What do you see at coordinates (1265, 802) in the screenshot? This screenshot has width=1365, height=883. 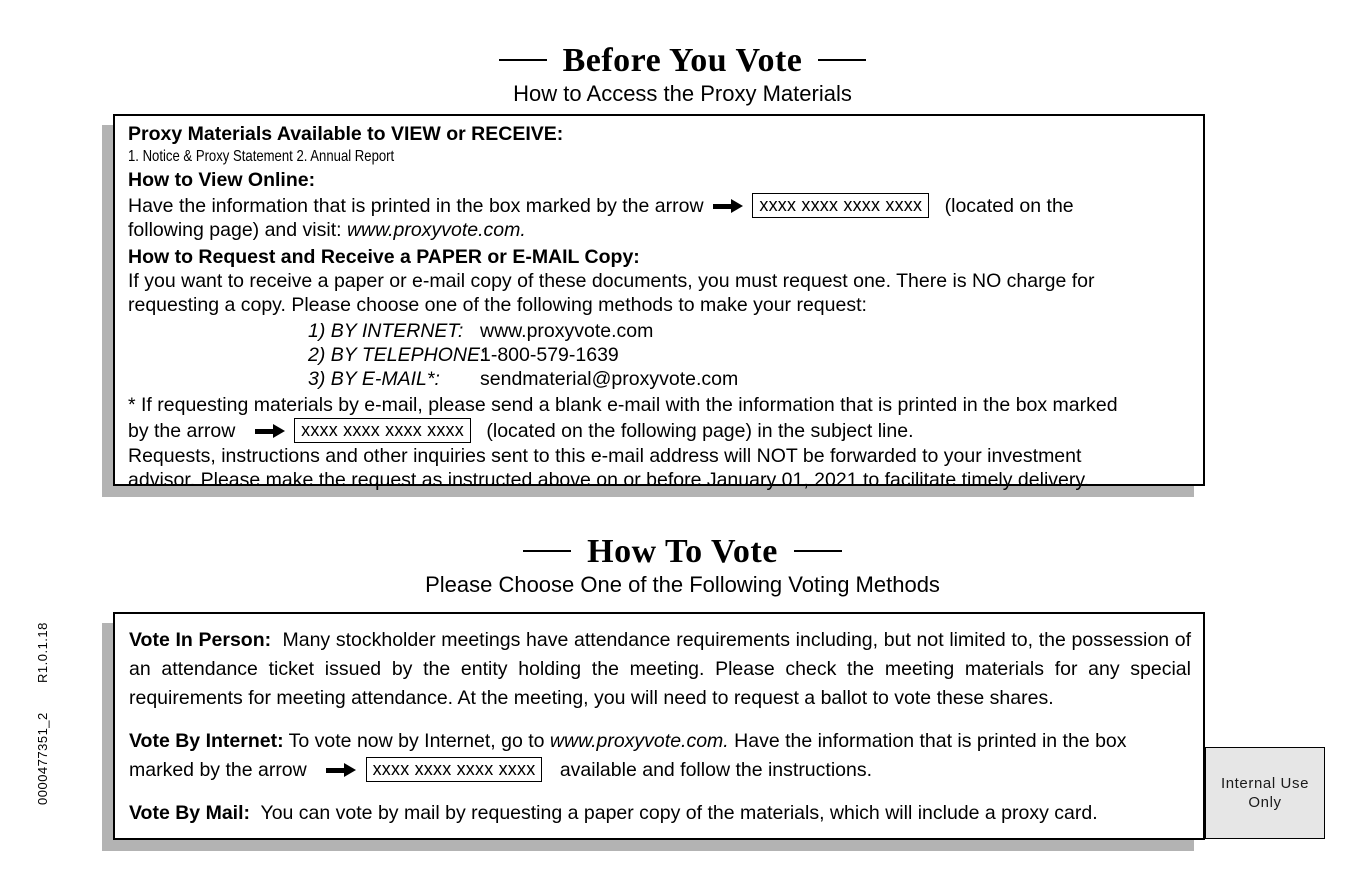 I see `internal-use-line2: Only` at bounding box center [1265, 802].